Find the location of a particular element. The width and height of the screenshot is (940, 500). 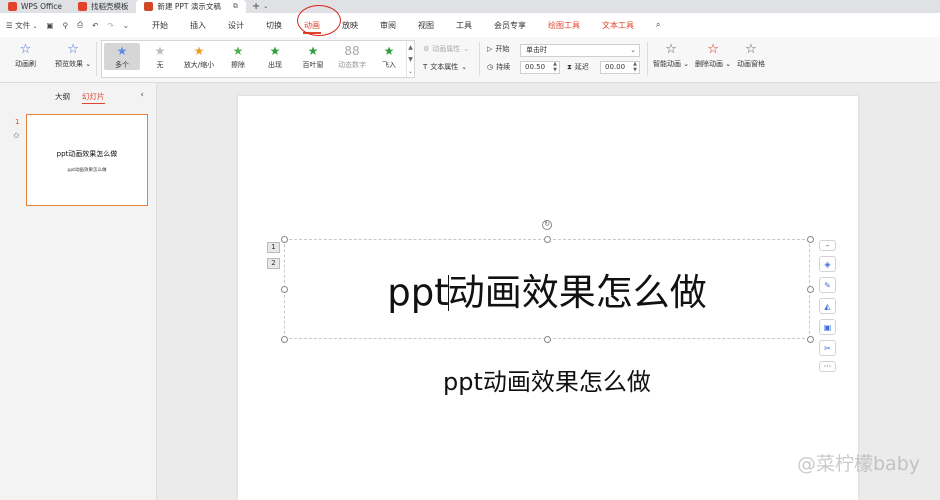

slides-pane: 大纲 幻灯片 ‹ 1 ✩ ppt动画效果怎么做 ppt动画效果怎么做 is located at coordinates (78, 291).